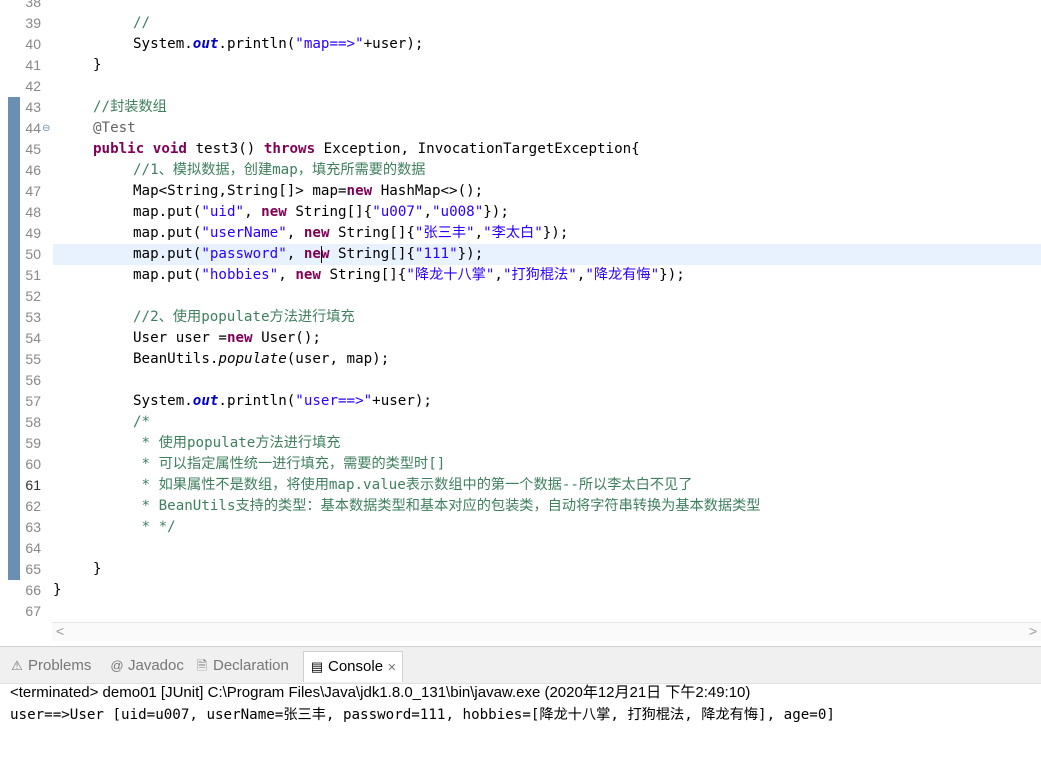 The width and height of the screenshot is (1041, 767). What do you see at coordinates (33, 401) in the screenshot?
I see `line-number: 57` at bounding box center [33, 401].